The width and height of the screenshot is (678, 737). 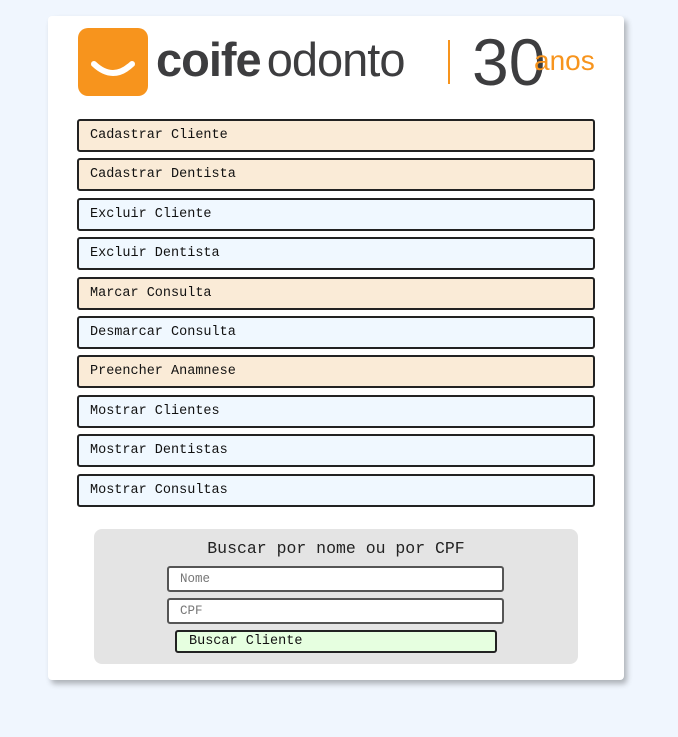 What do you see at coordinates (336, 411) in the screenshot?
I see `mostrar-clientes-button: Mostrar Clientes` at bounding box center [336, 411].